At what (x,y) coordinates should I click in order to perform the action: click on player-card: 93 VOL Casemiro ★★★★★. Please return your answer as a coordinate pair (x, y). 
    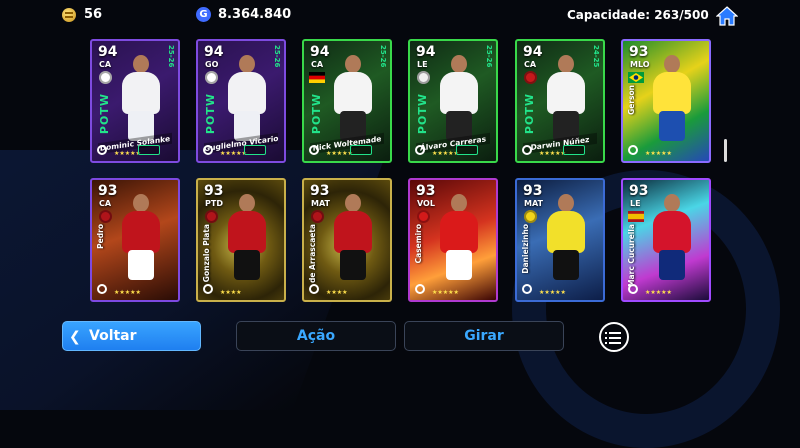
    Looking at the image, I should click on (453, 240).